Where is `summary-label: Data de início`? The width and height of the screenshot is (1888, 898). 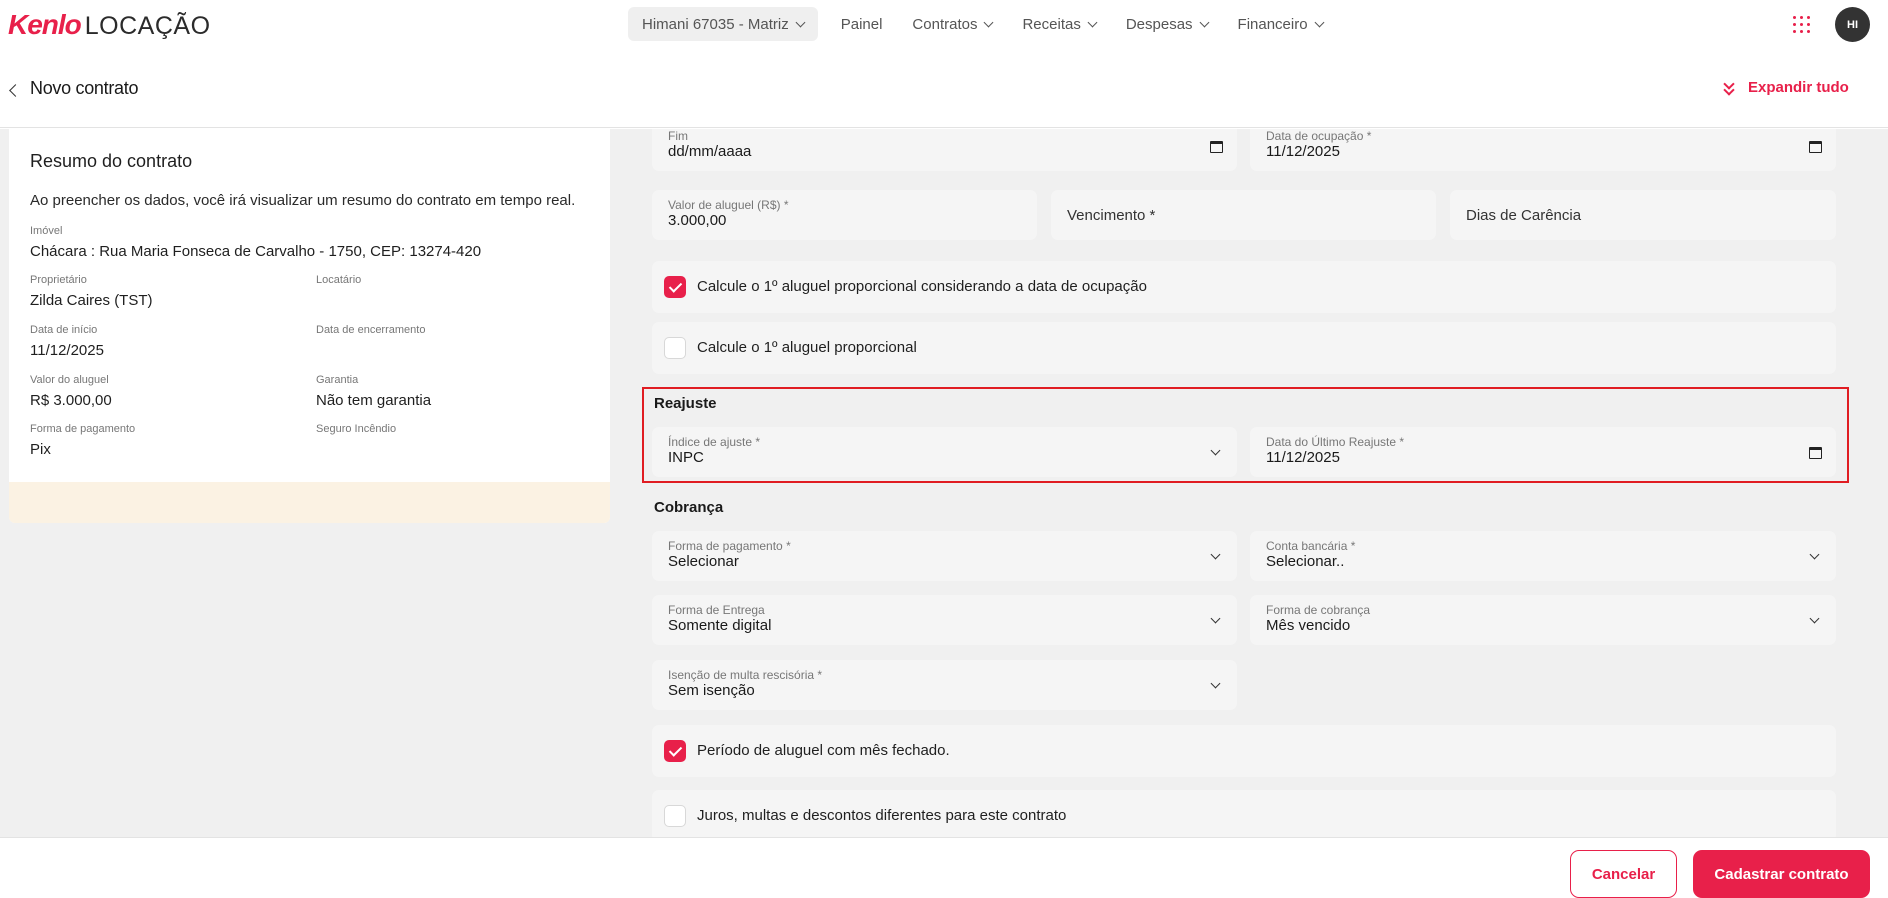
summary-label: Data de início is located at coordinates (64, 330).